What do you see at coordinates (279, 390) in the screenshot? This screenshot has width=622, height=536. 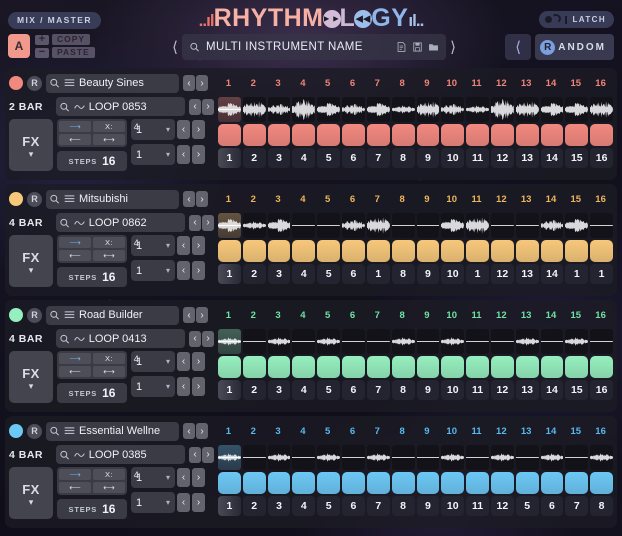 I see `step-number-bottom-3: 3` at bounding box center [279, 390].